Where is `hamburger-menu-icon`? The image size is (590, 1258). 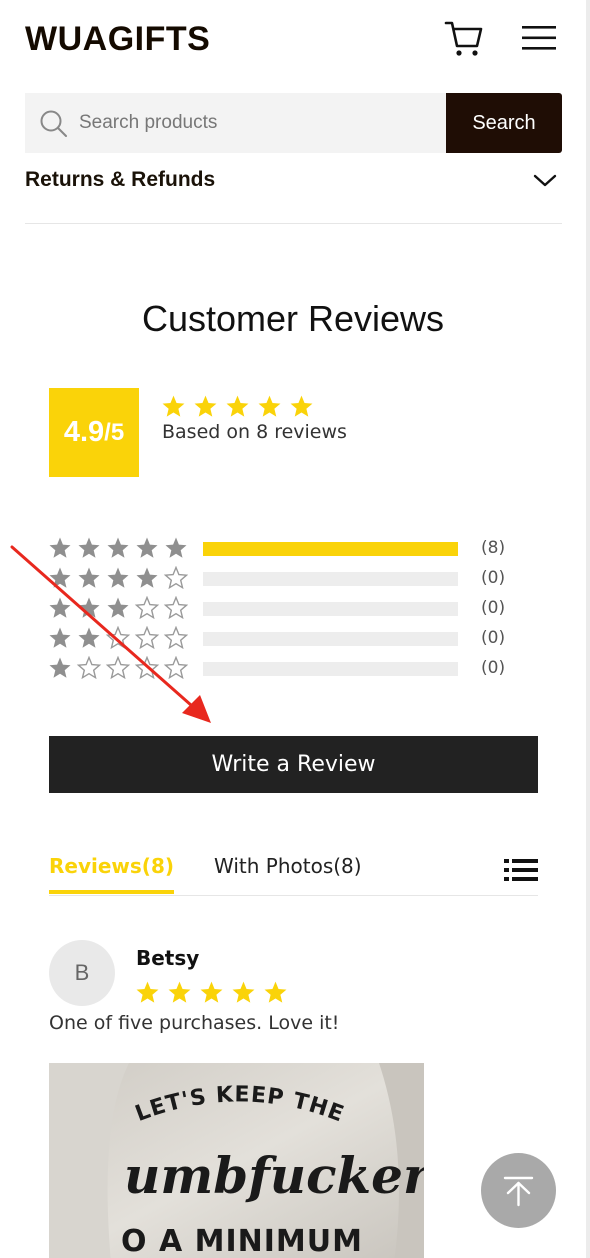
hamburger-menu-icon is located at coordinates (540, 38).